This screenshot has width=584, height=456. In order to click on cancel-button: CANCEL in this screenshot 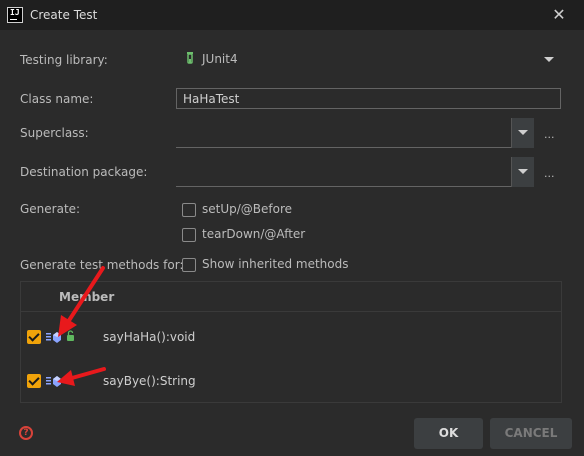, I will do `click(531, 433)`.